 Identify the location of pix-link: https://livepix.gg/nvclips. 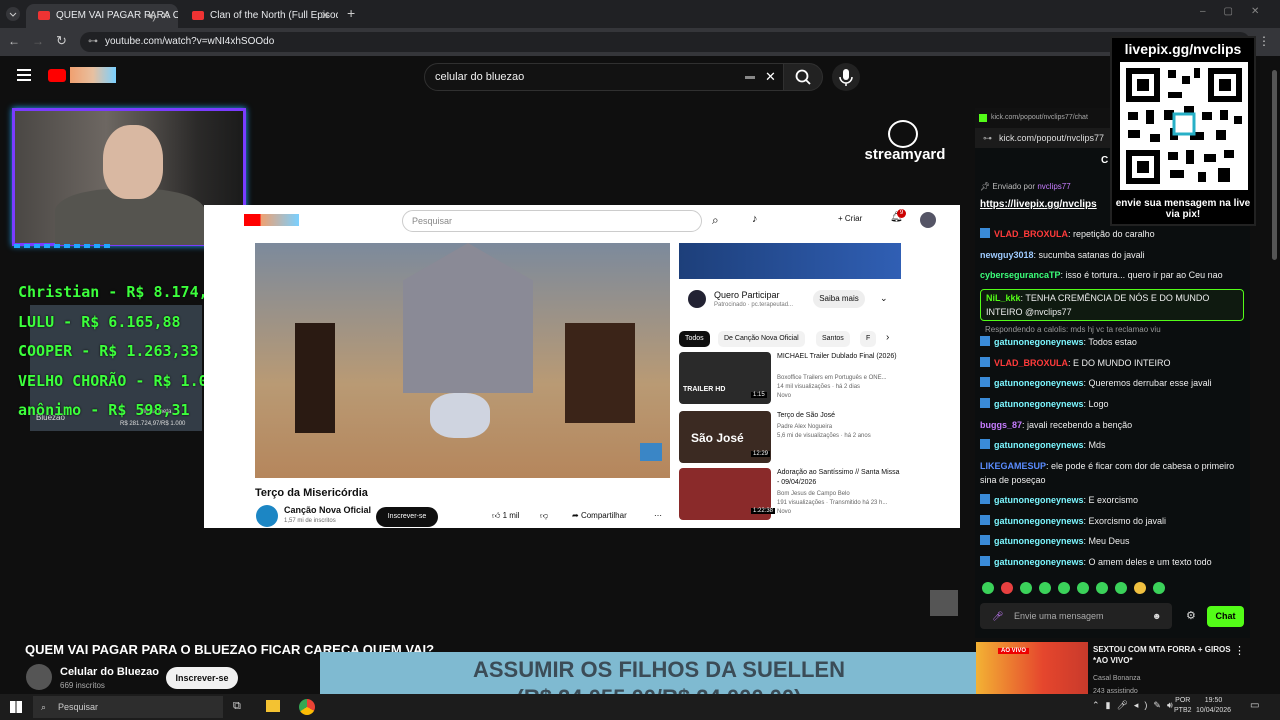
(1050, 204).